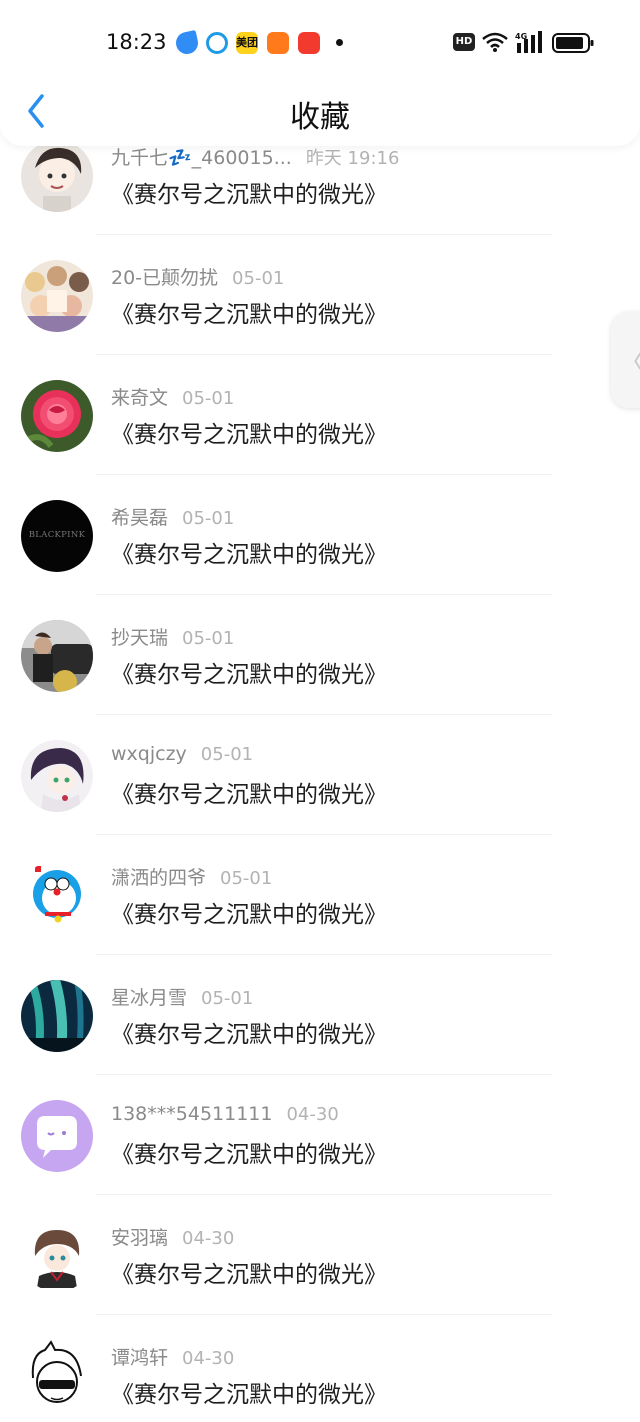 Image resolution: width=640 pixels, height=1422 pixels. Describe the element at coordinates (528, 42) in the screenshot. I see `signal-icon: 4G` at that location.